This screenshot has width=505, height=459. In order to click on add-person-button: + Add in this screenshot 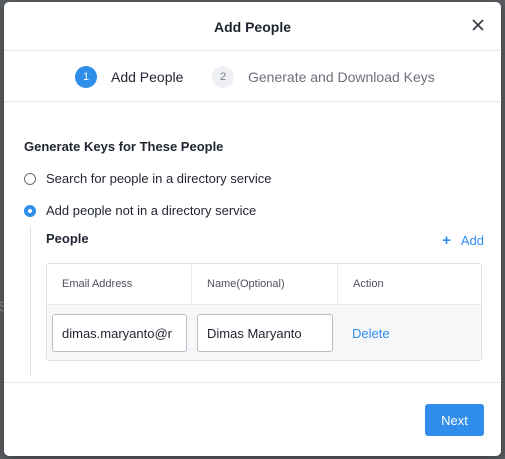, I will do `click(463, 240)`.